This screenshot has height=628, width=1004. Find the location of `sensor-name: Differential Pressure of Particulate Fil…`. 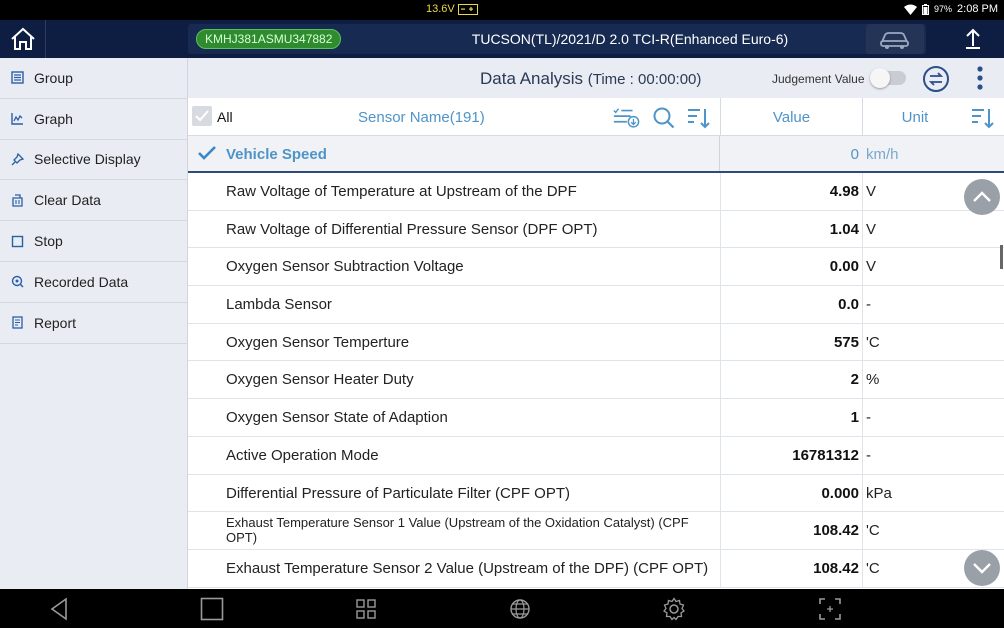

sensor-name: Differential Pressure of Particulate Fil… is located at coordinates (398, 493).